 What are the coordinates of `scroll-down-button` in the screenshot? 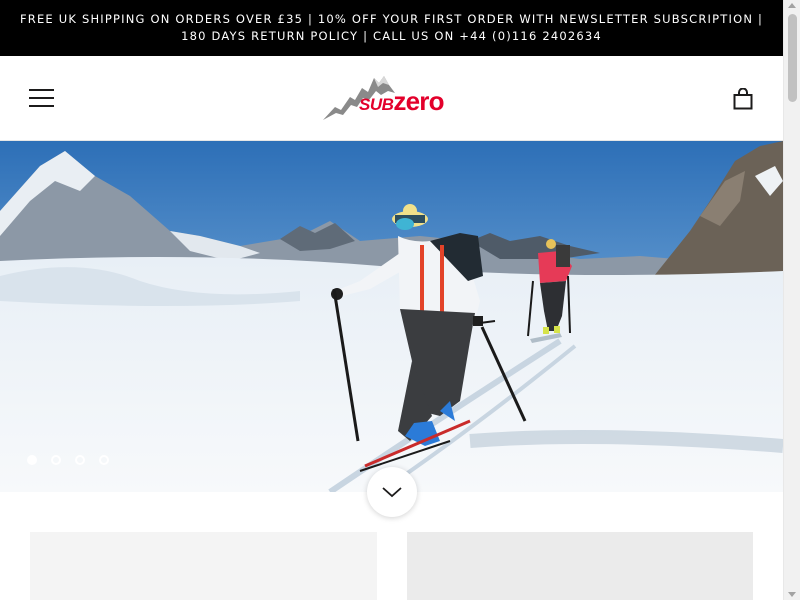 It's located at (392, 492).